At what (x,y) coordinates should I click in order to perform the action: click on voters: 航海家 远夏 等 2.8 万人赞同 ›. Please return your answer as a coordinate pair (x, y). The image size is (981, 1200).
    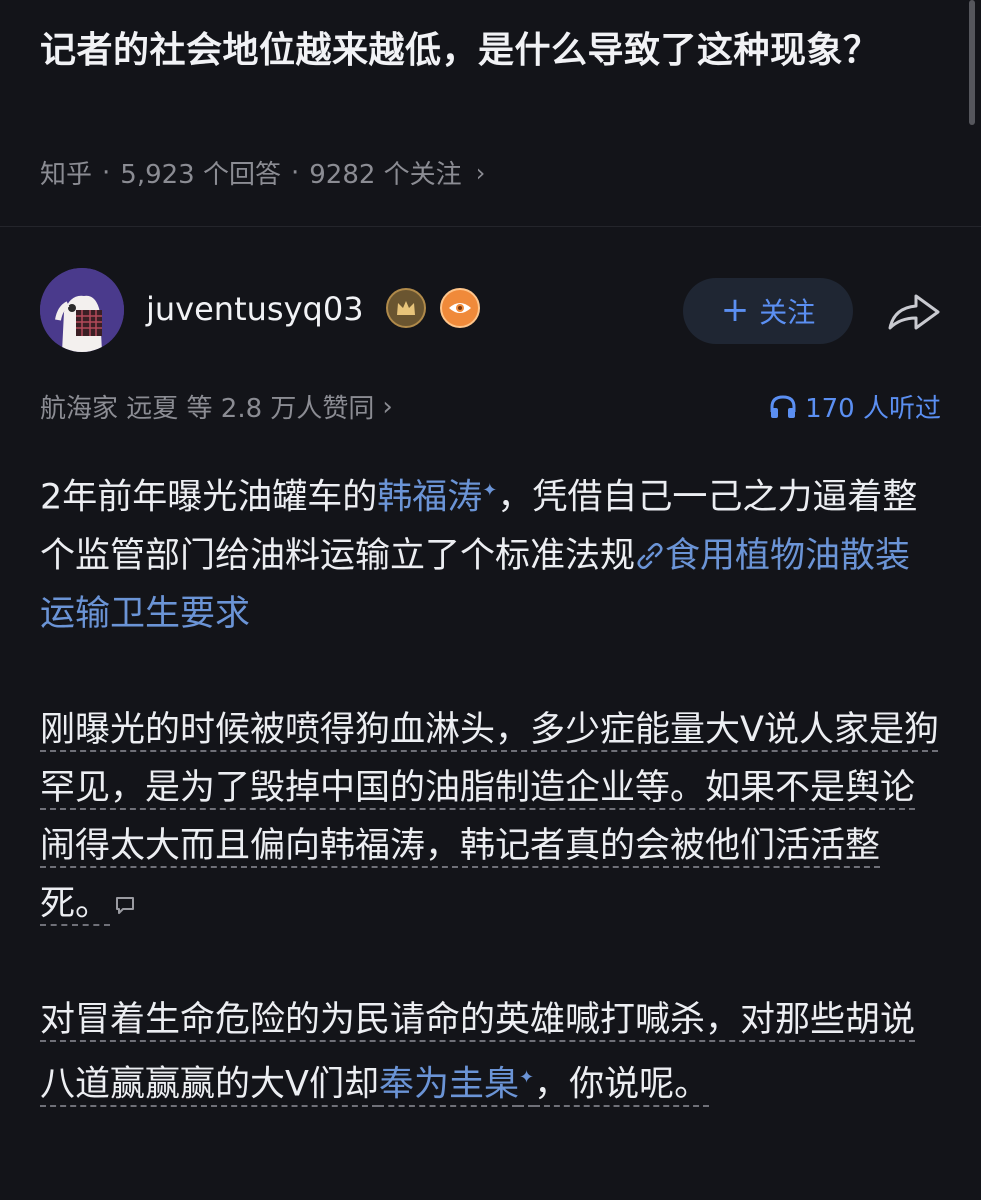
    Looking at the image, I should click on (216, 406).